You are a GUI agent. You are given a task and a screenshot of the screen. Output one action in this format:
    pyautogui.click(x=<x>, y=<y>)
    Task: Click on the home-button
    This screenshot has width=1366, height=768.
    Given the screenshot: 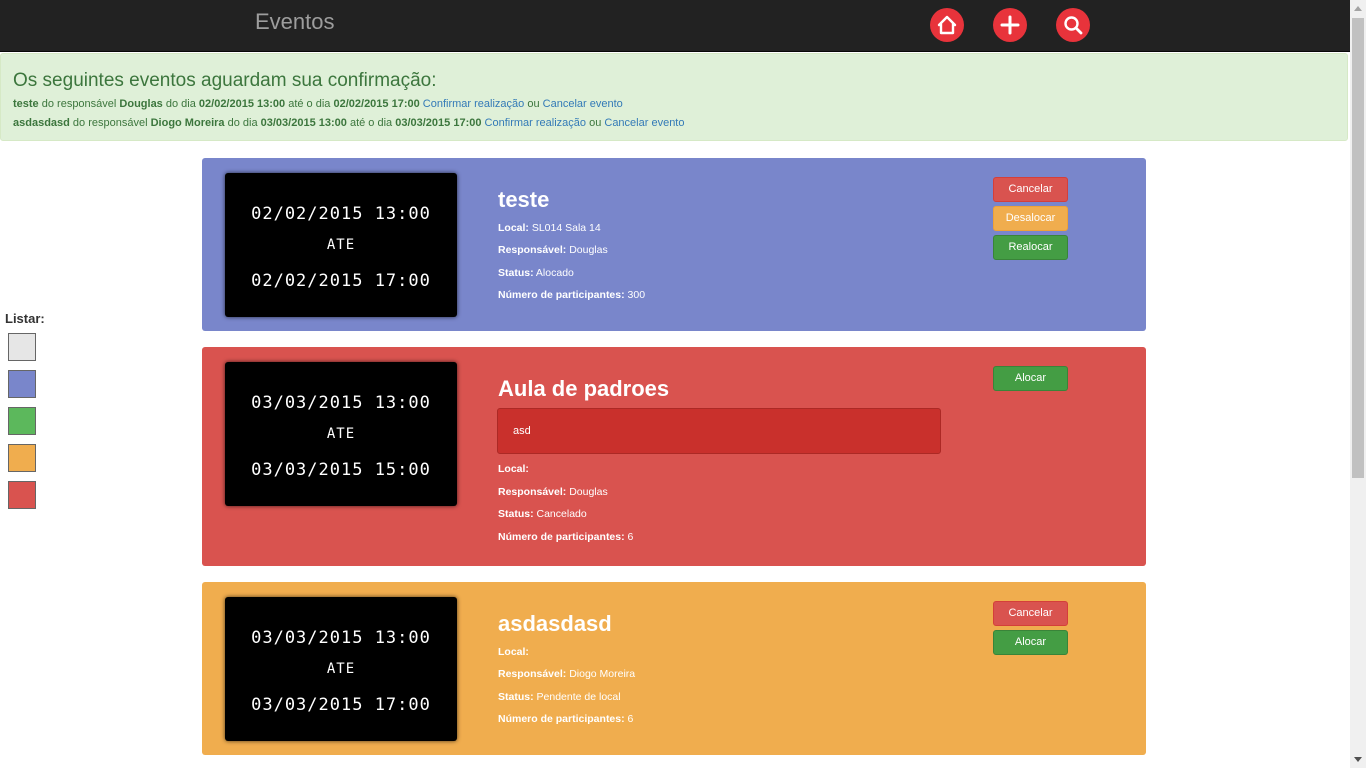 What is the action you would take?
    pyautogui.click(x=947, y=25)
    